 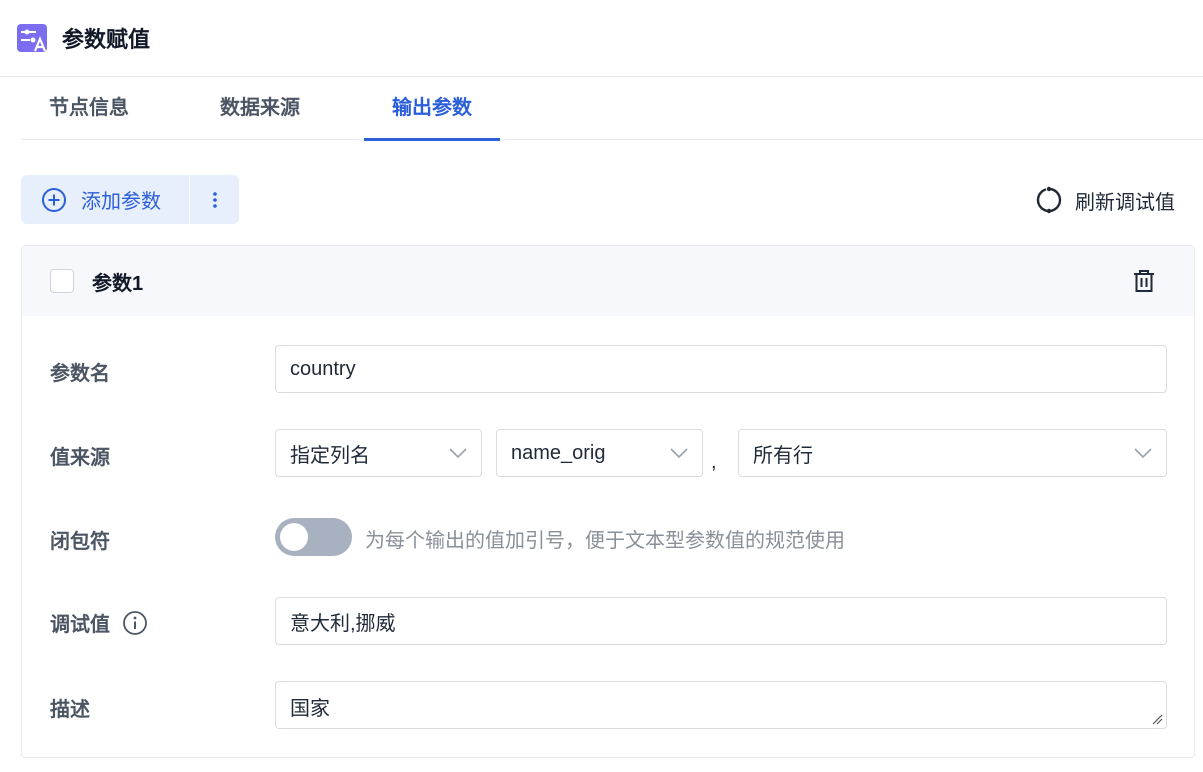 What do you see at coordinates (721, 369) in the screenshot?
I see `param-name-input: country` at bounding box center [721, 369].